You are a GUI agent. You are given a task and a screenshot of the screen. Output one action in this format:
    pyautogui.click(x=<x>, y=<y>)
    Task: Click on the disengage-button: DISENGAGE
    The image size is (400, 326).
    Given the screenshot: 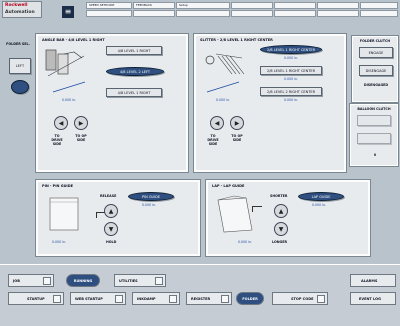 What is the action you would take?
    pyautogui.click(x=376, y=70)
    